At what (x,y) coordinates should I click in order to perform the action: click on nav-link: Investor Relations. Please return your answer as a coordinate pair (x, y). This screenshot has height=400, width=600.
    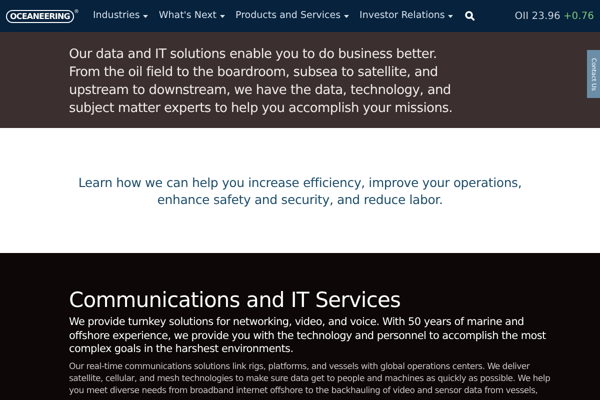
    Looking at the image, I should click on (402, 16).